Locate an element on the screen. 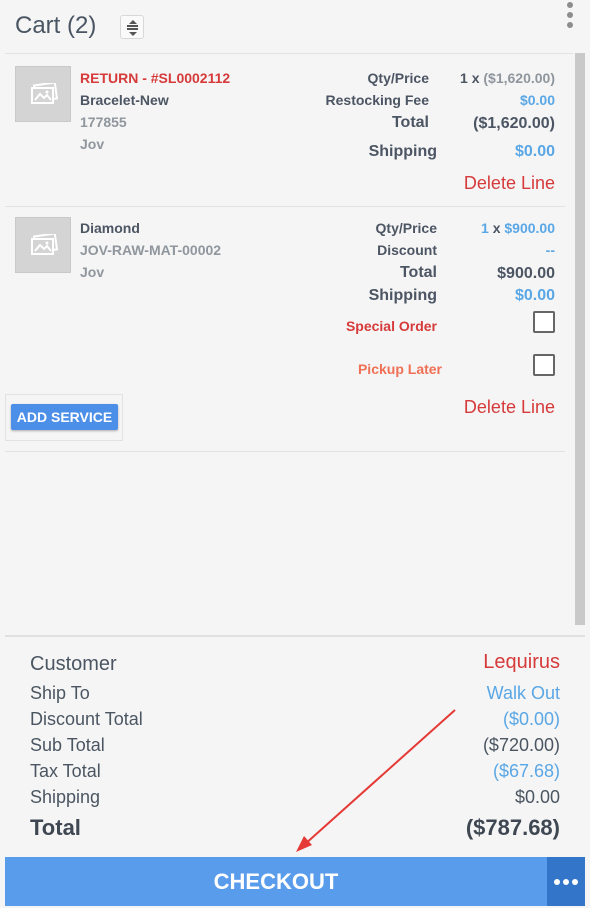  collapse-icon is located at coordinates (133, 22).